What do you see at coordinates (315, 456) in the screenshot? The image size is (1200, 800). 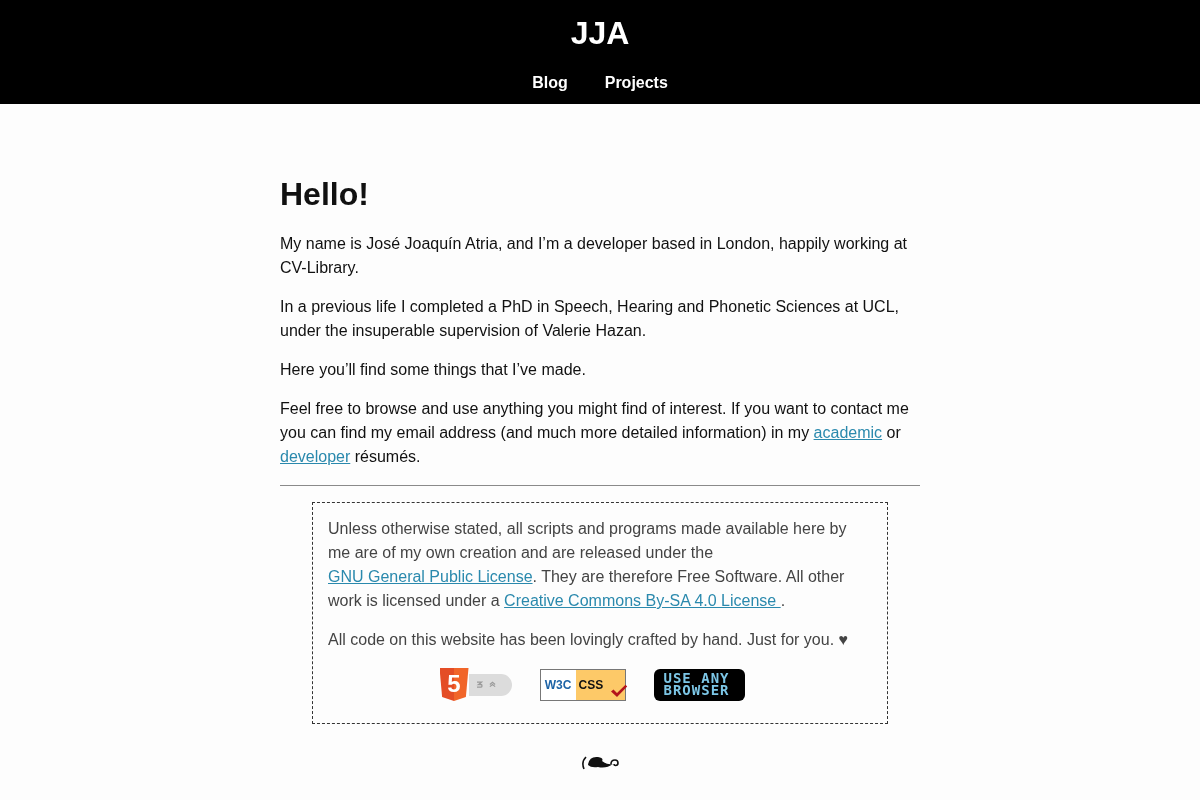 I see `text-link: developer` at bounding box center [315, 456].